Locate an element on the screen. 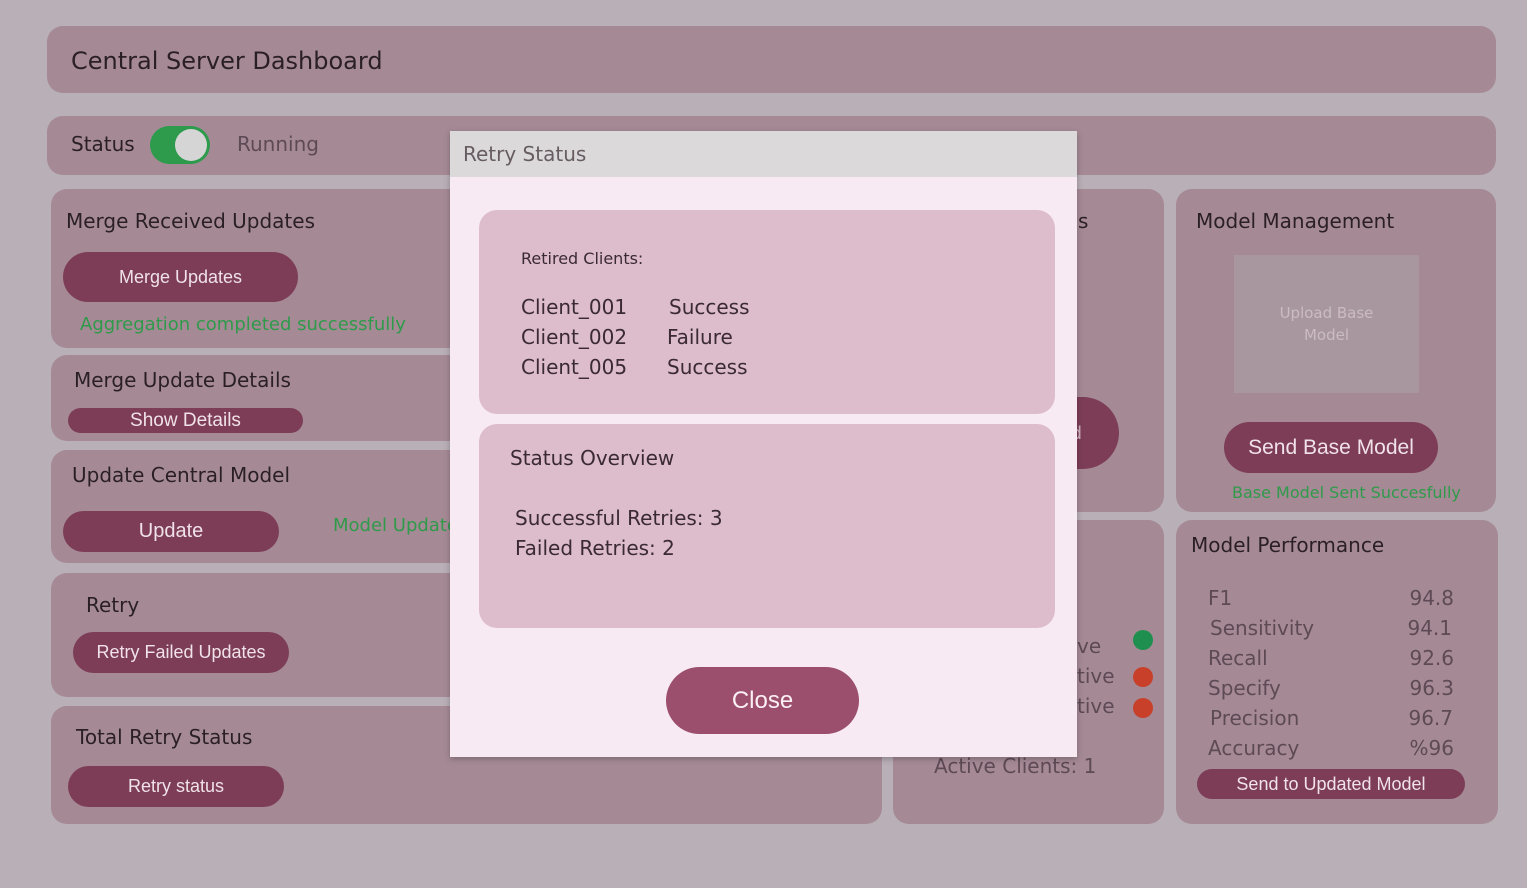  retry-status-button: Retry status is located at coordinates (176, 786).